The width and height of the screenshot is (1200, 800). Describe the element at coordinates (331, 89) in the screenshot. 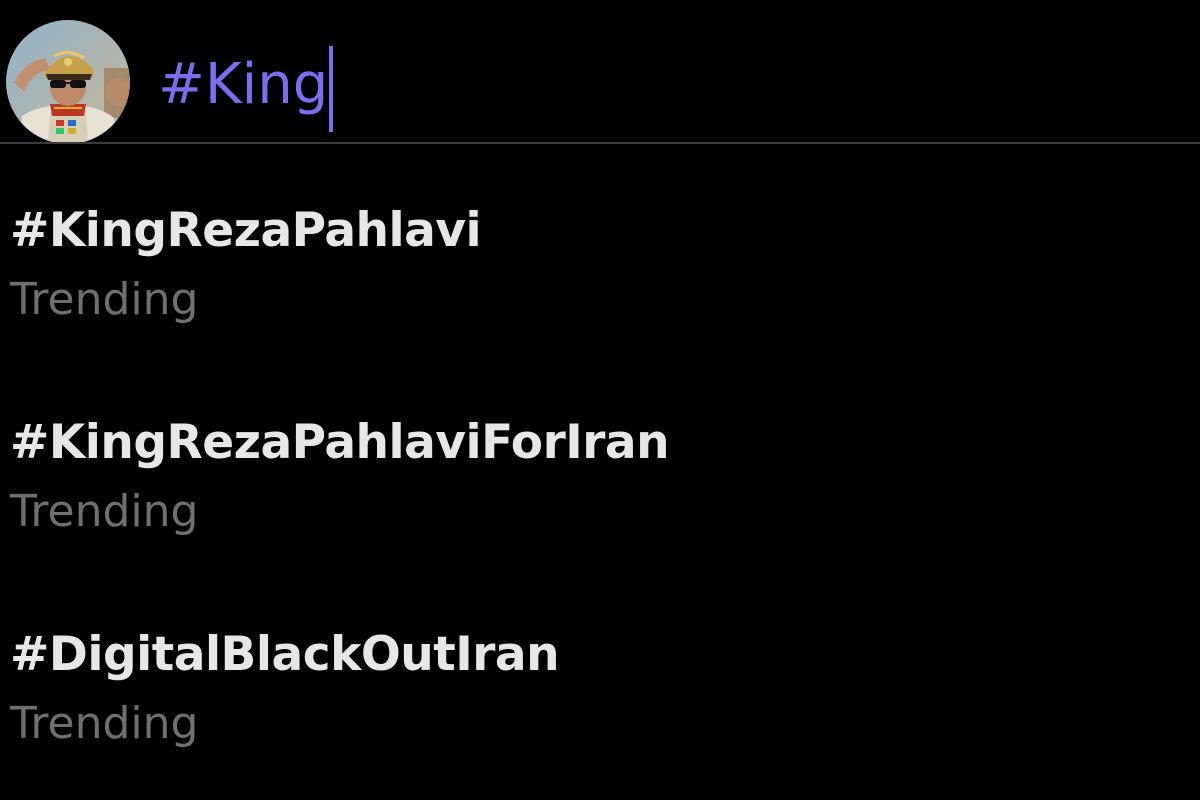

I see `text-caret` at that location.